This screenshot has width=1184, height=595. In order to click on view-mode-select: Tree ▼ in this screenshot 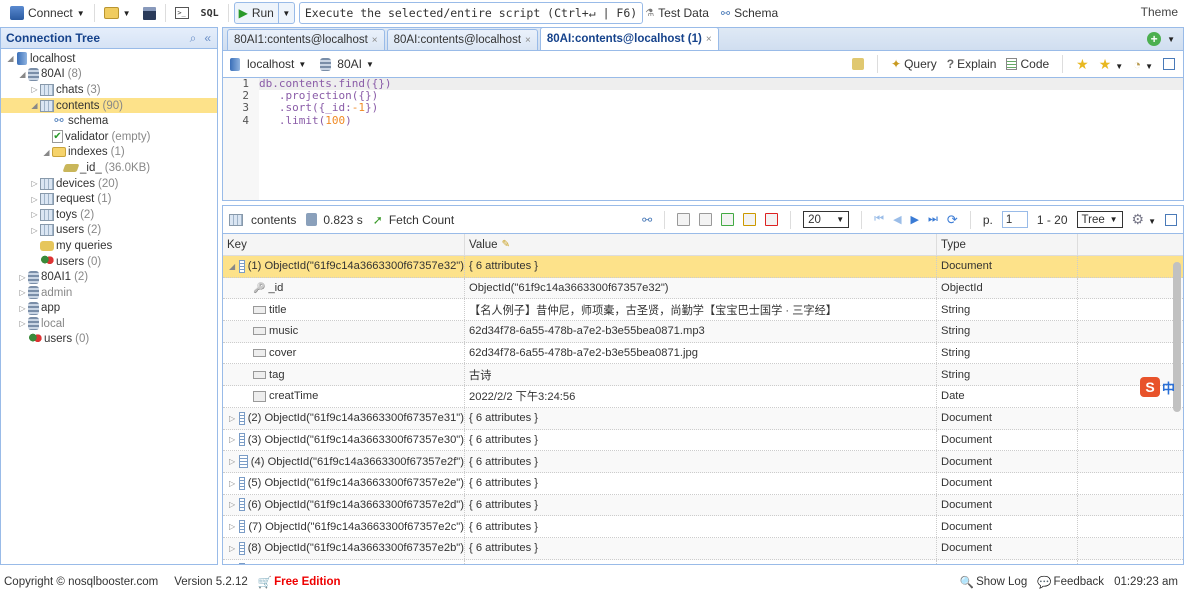, I will do `click(1099, 219)`.